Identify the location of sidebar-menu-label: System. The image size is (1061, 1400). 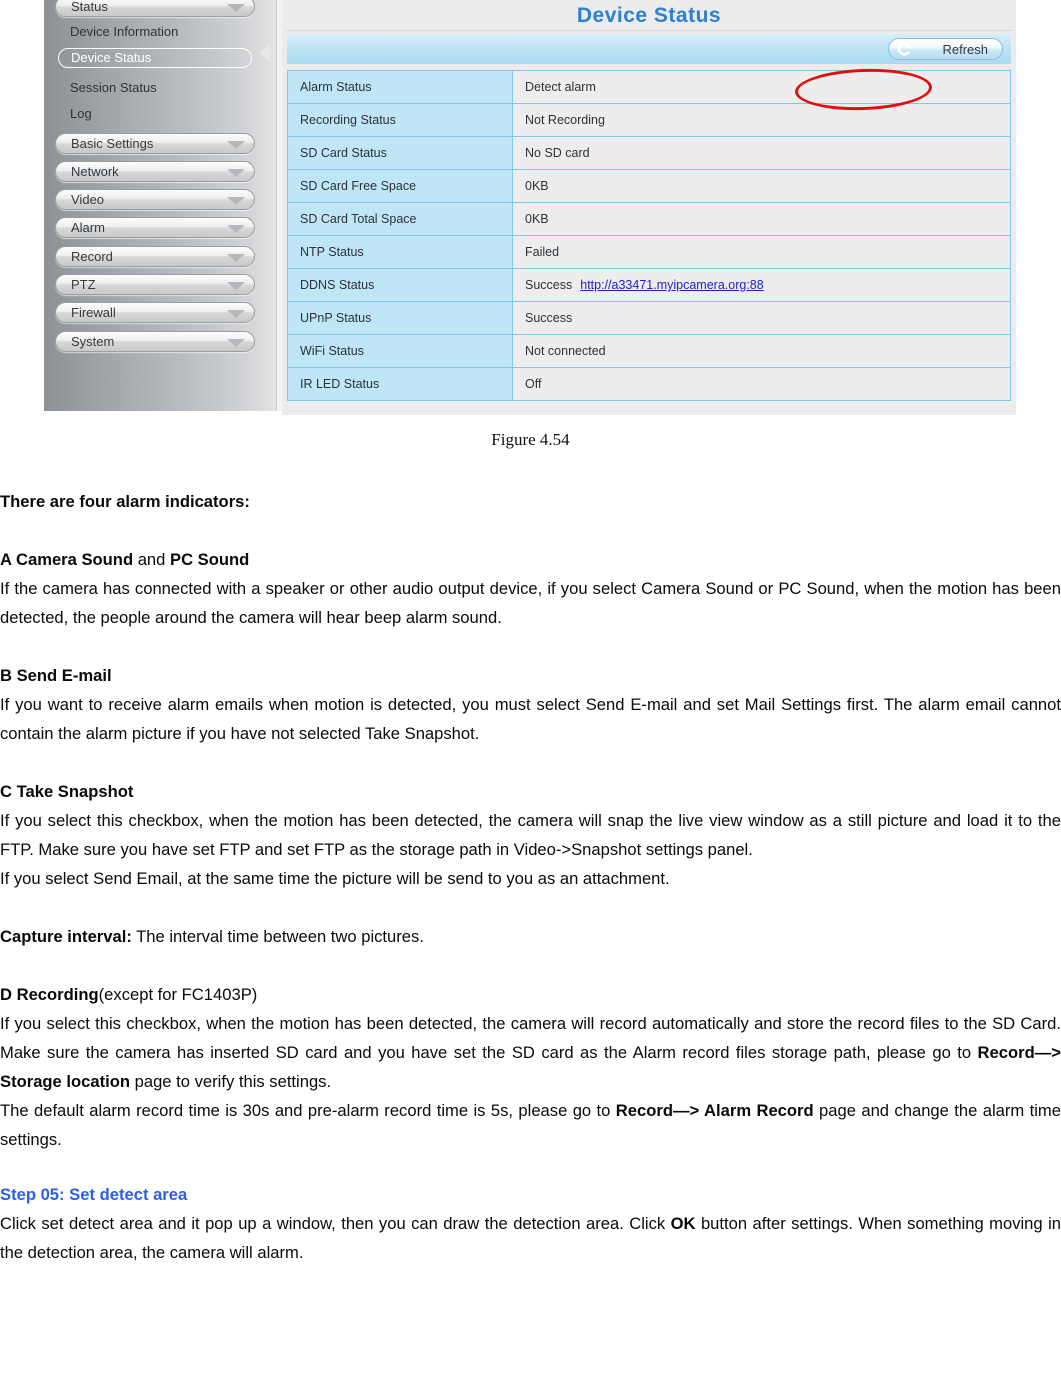
(93, 341).